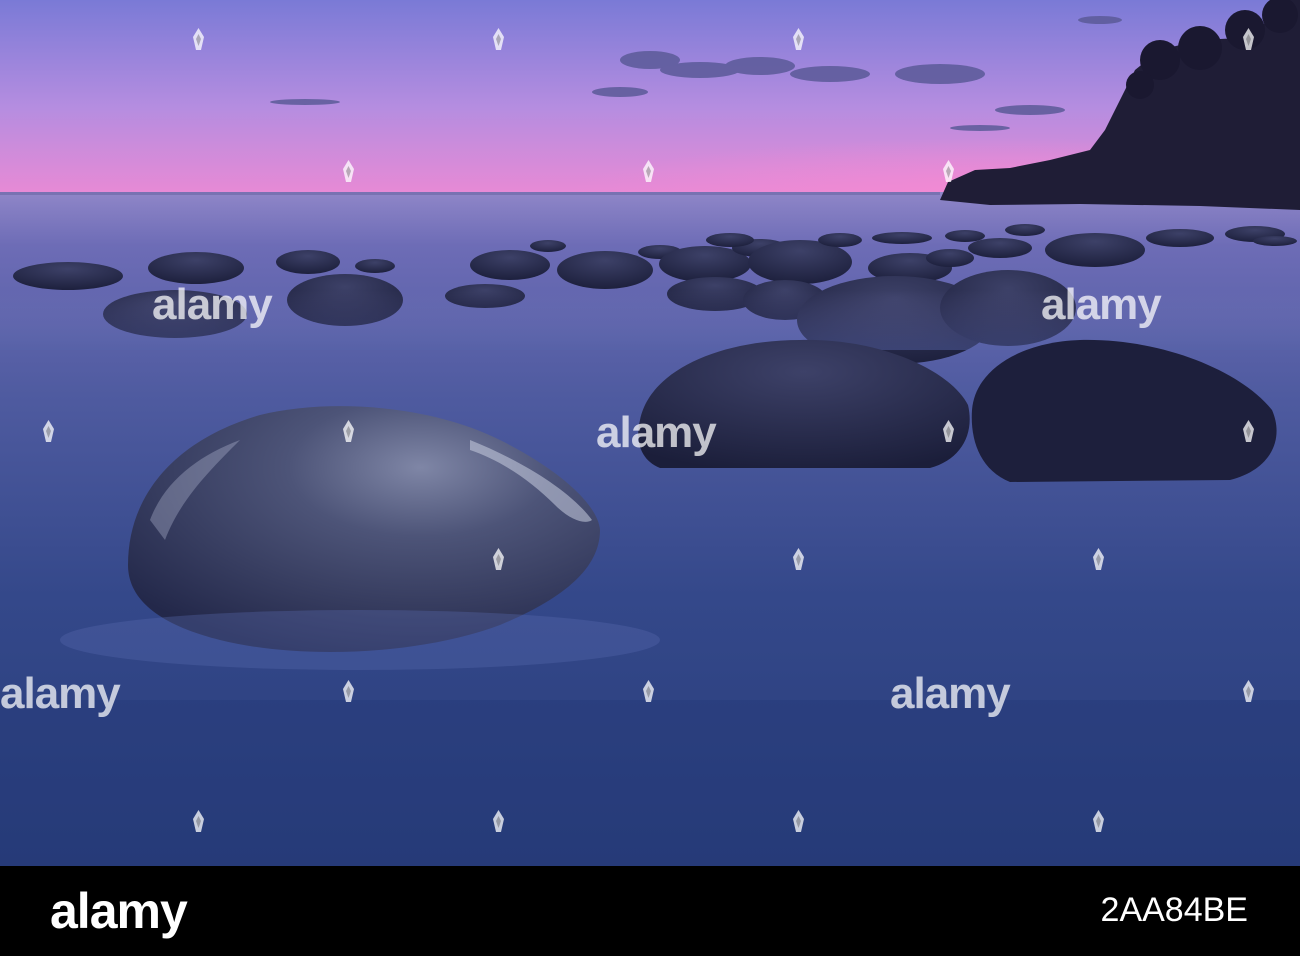 The width and height of the screenshot is (1300, 956). Describe the element at coordinates (360, 640) in the screenshot. I see `water-sheen` at that location.